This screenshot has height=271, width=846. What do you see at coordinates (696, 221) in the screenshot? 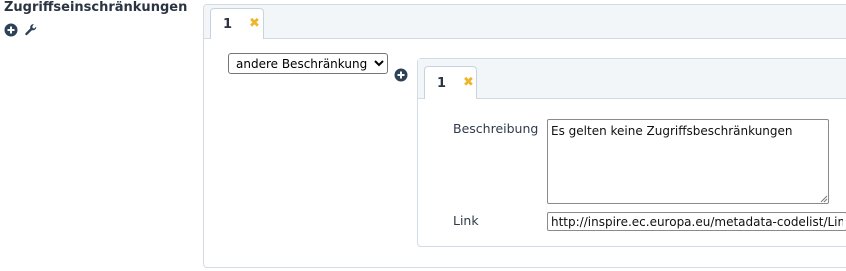
I see `link-input` at bounding box center [696, 221].